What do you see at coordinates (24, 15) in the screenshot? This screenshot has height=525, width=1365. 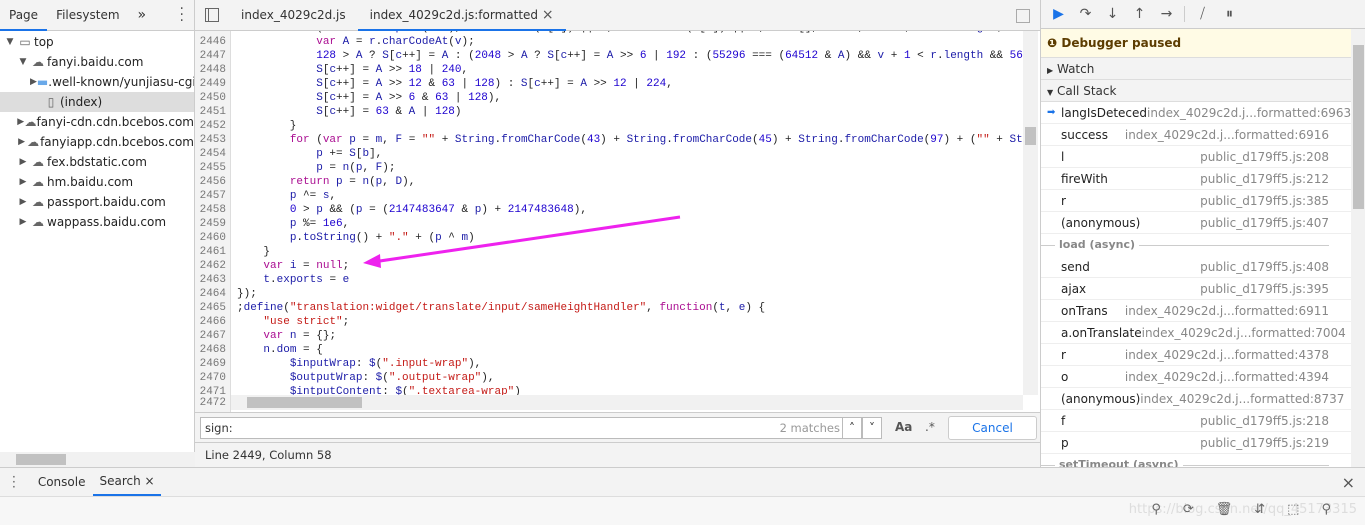 I see `tab-page: Page` at bounding box center [24, 15].